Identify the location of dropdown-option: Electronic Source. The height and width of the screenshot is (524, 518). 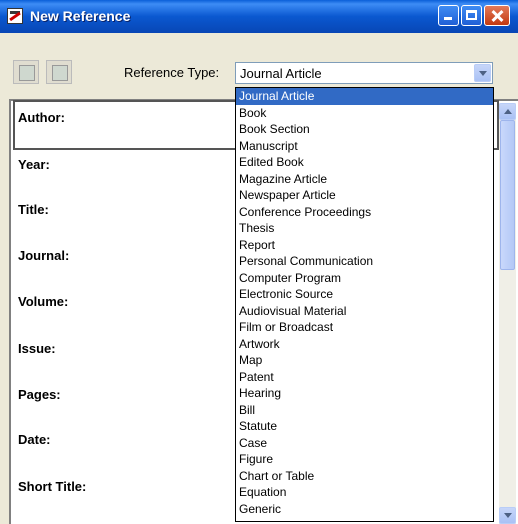
(364, 294).